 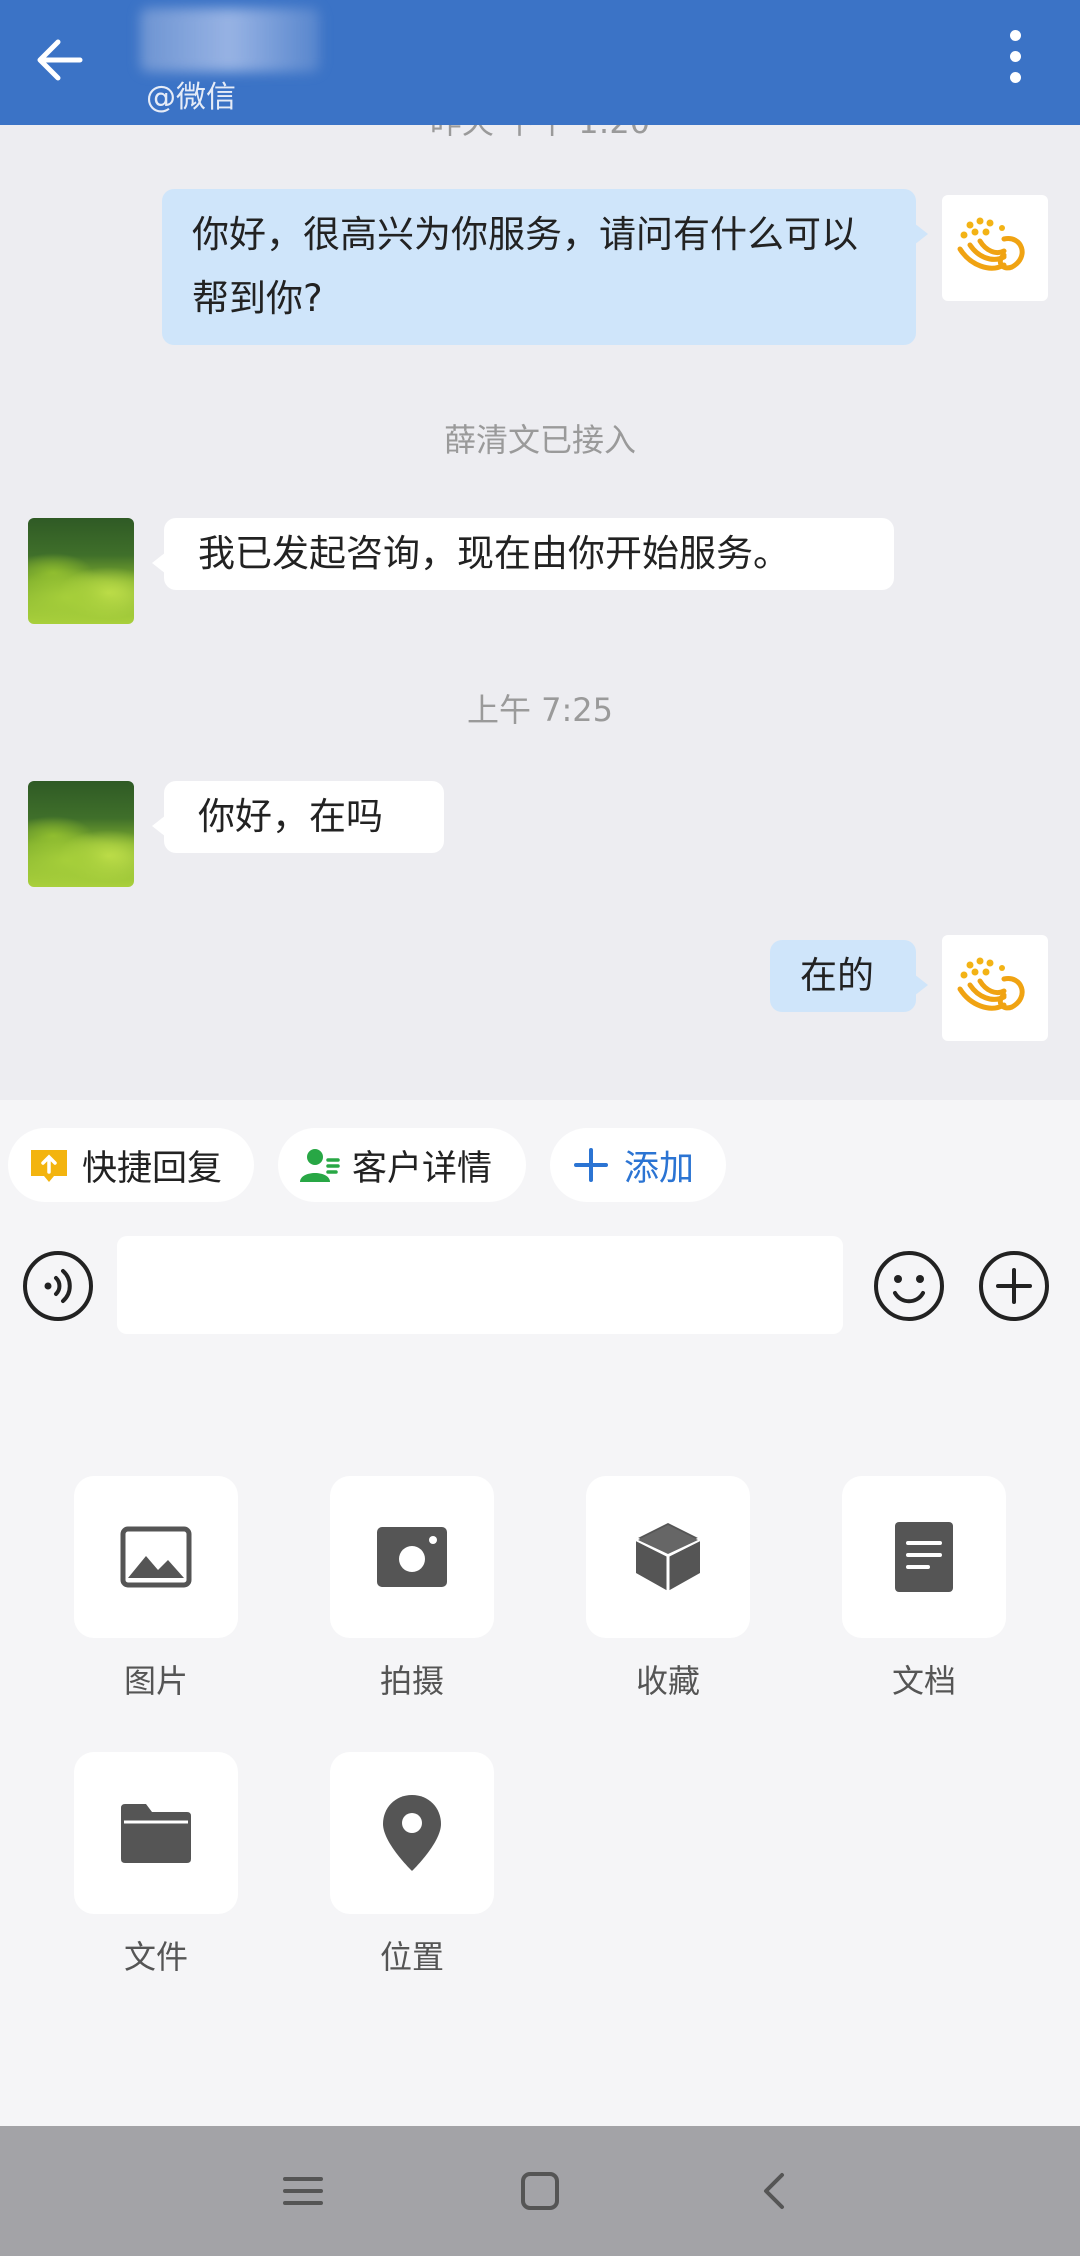 I want to click on tool-file-button, so click(x=156, y=1833).